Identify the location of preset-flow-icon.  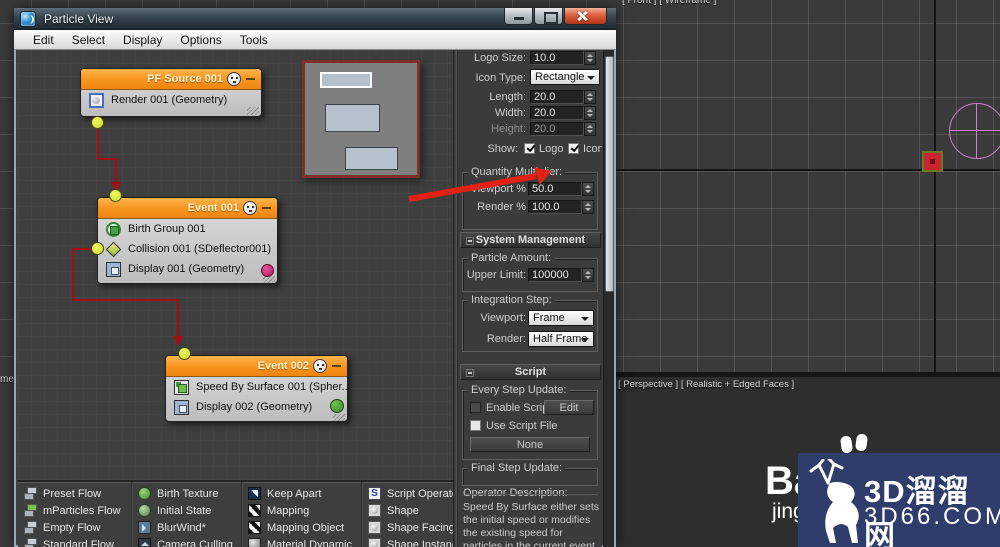
(30, 493).